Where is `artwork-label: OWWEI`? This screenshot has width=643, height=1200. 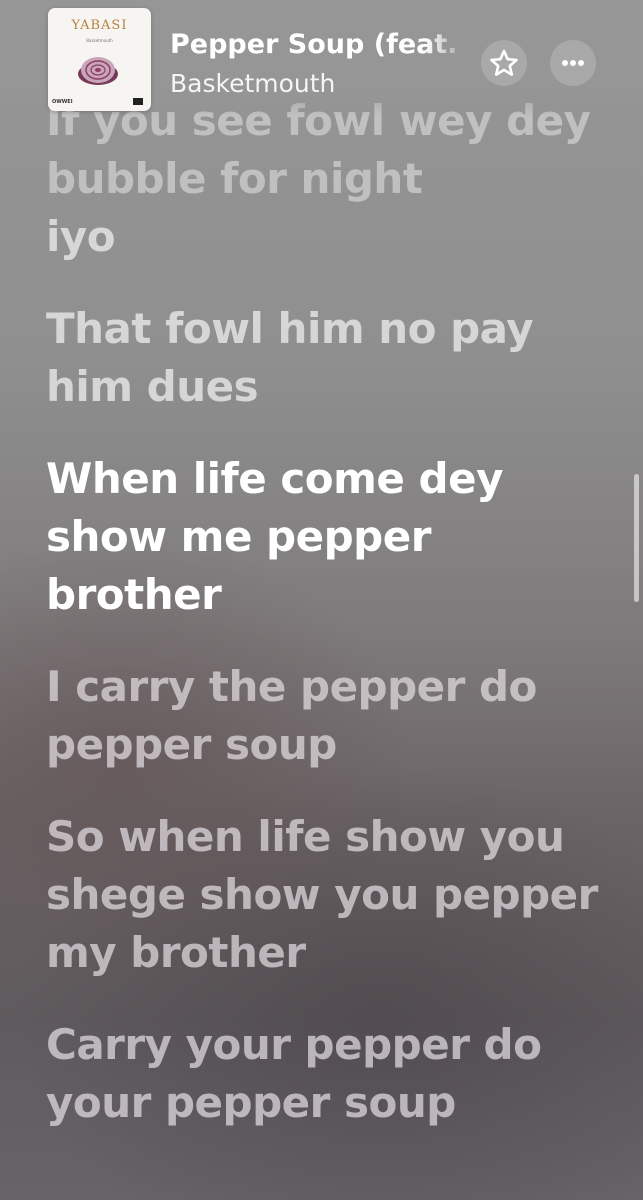 artwork-label: OWWEI is located at coordinates (62, 102).